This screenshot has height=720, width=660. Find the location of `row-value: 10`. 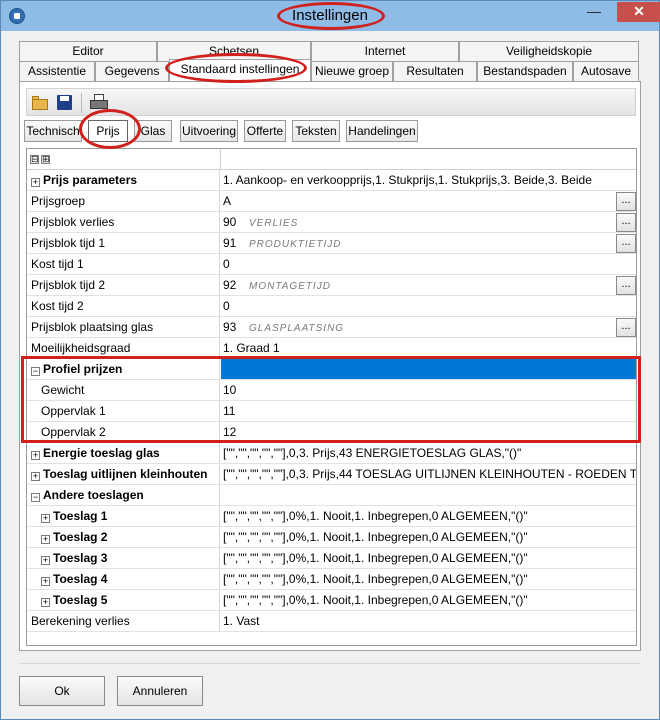

row-value: 10 is located at coordinates (428, 390).